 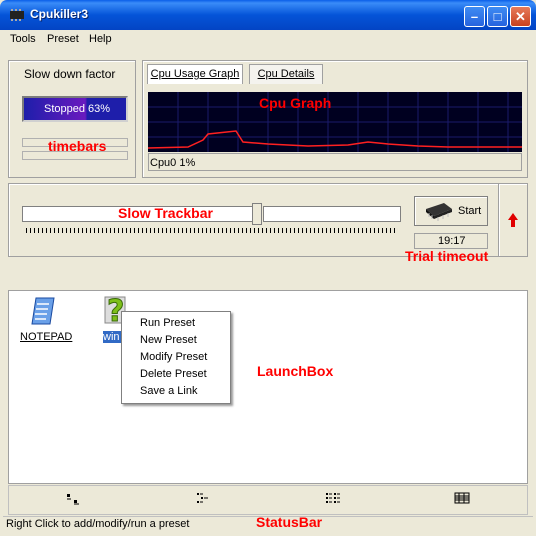 What do you see at coordinates (165, 213) in the screenshot?
I see `slow-trackbar-annotation: Slow Trackbar` at bounding box center [165, 213].